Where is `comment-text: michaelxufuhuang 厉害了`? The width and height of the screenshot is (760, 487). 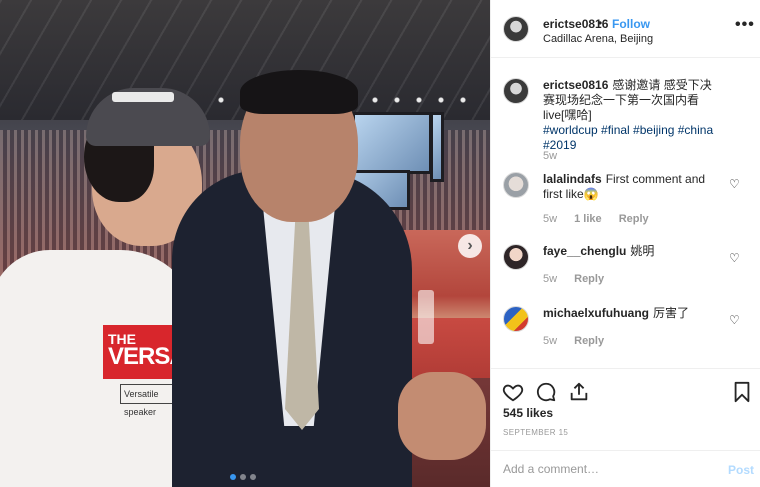
comment-text: michaelxufuhuang 厉害了 is located at coordinates (632, 313).